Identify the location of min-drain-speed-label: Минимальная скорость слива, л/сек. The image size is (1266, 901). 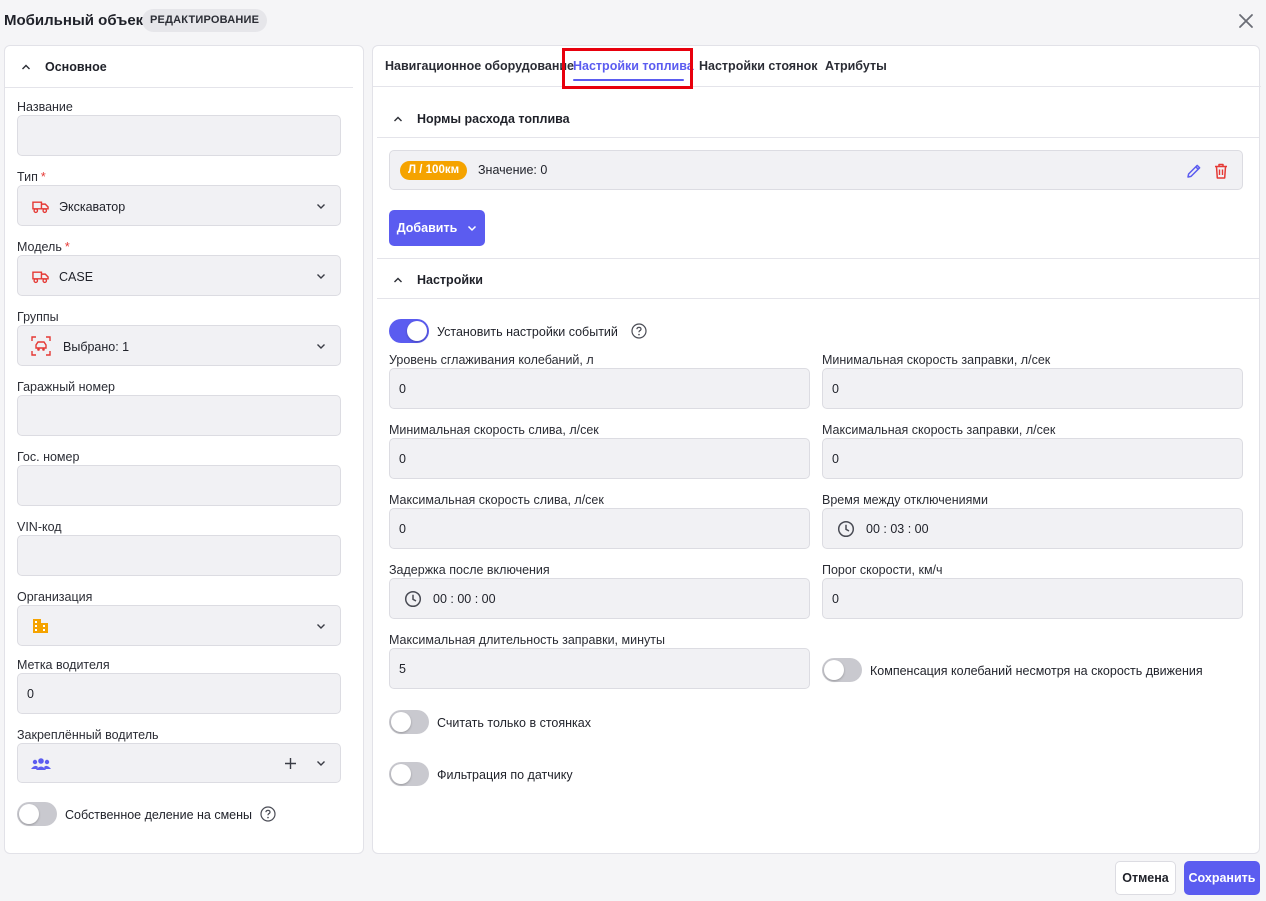
(494, 430).